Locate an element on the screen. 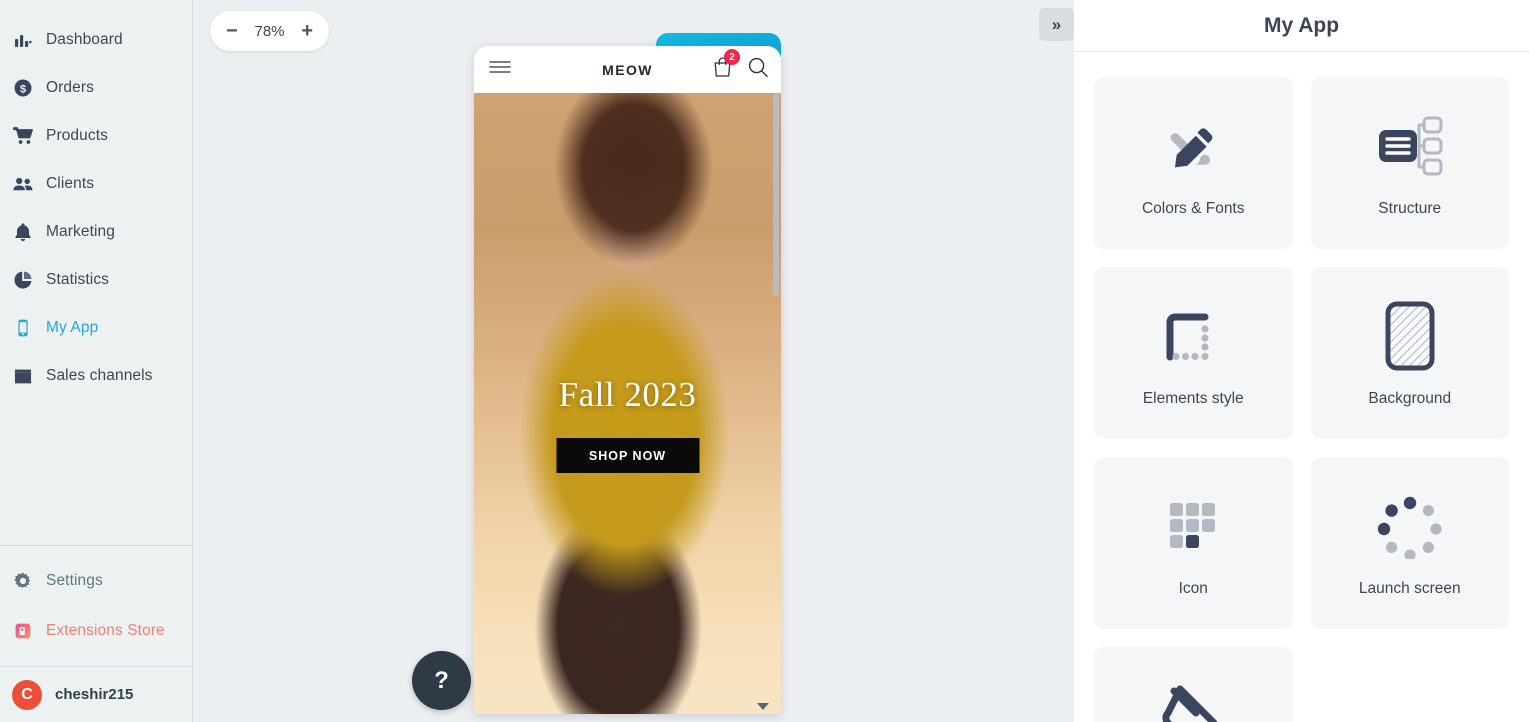 The image size is (1529, 722). sidebar-item-my-app: My App is located at coordinates (96, 328).